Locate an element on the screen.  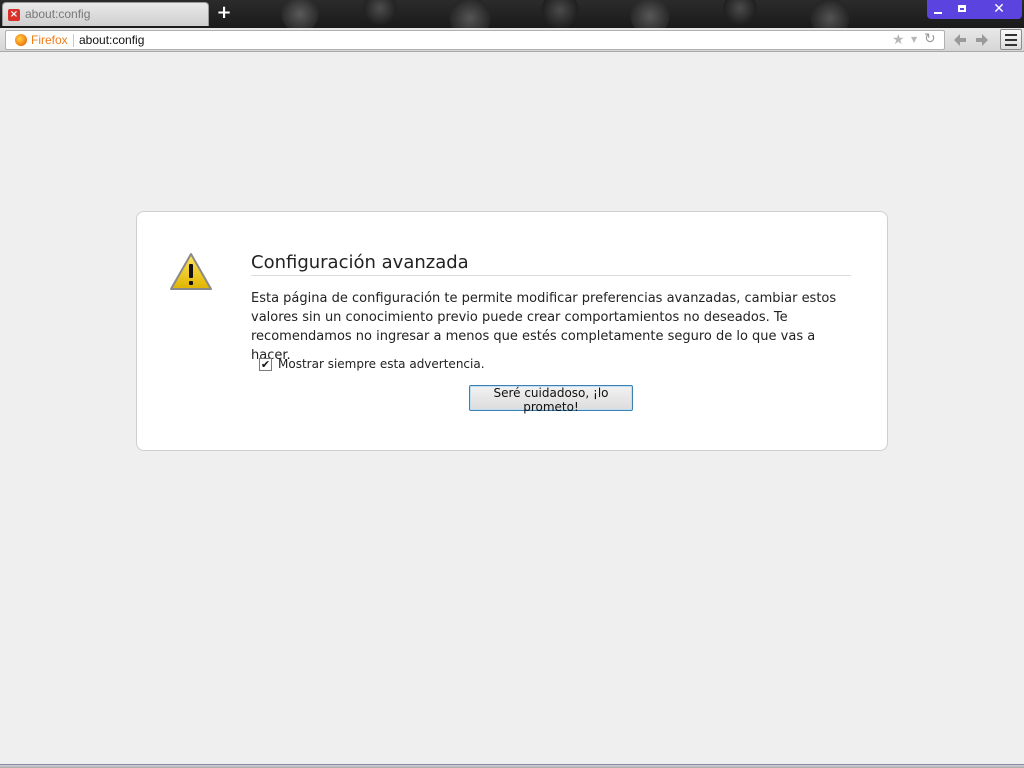
back-icon is located at coordinates (960, 40).